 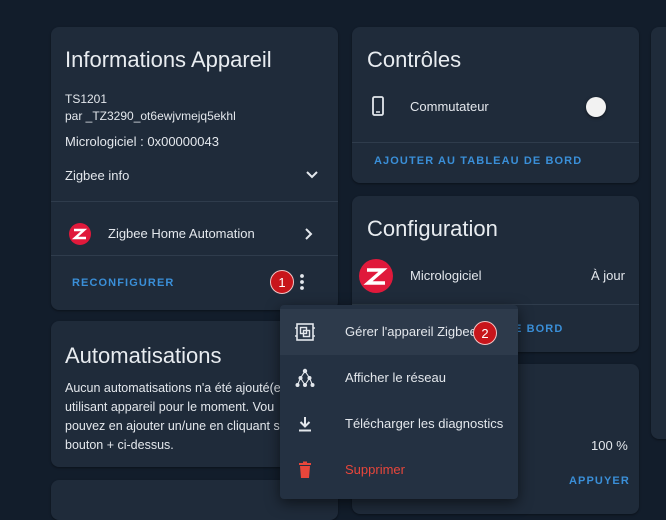 I want to click on device-manage-icon, so click(x=305, y=332).